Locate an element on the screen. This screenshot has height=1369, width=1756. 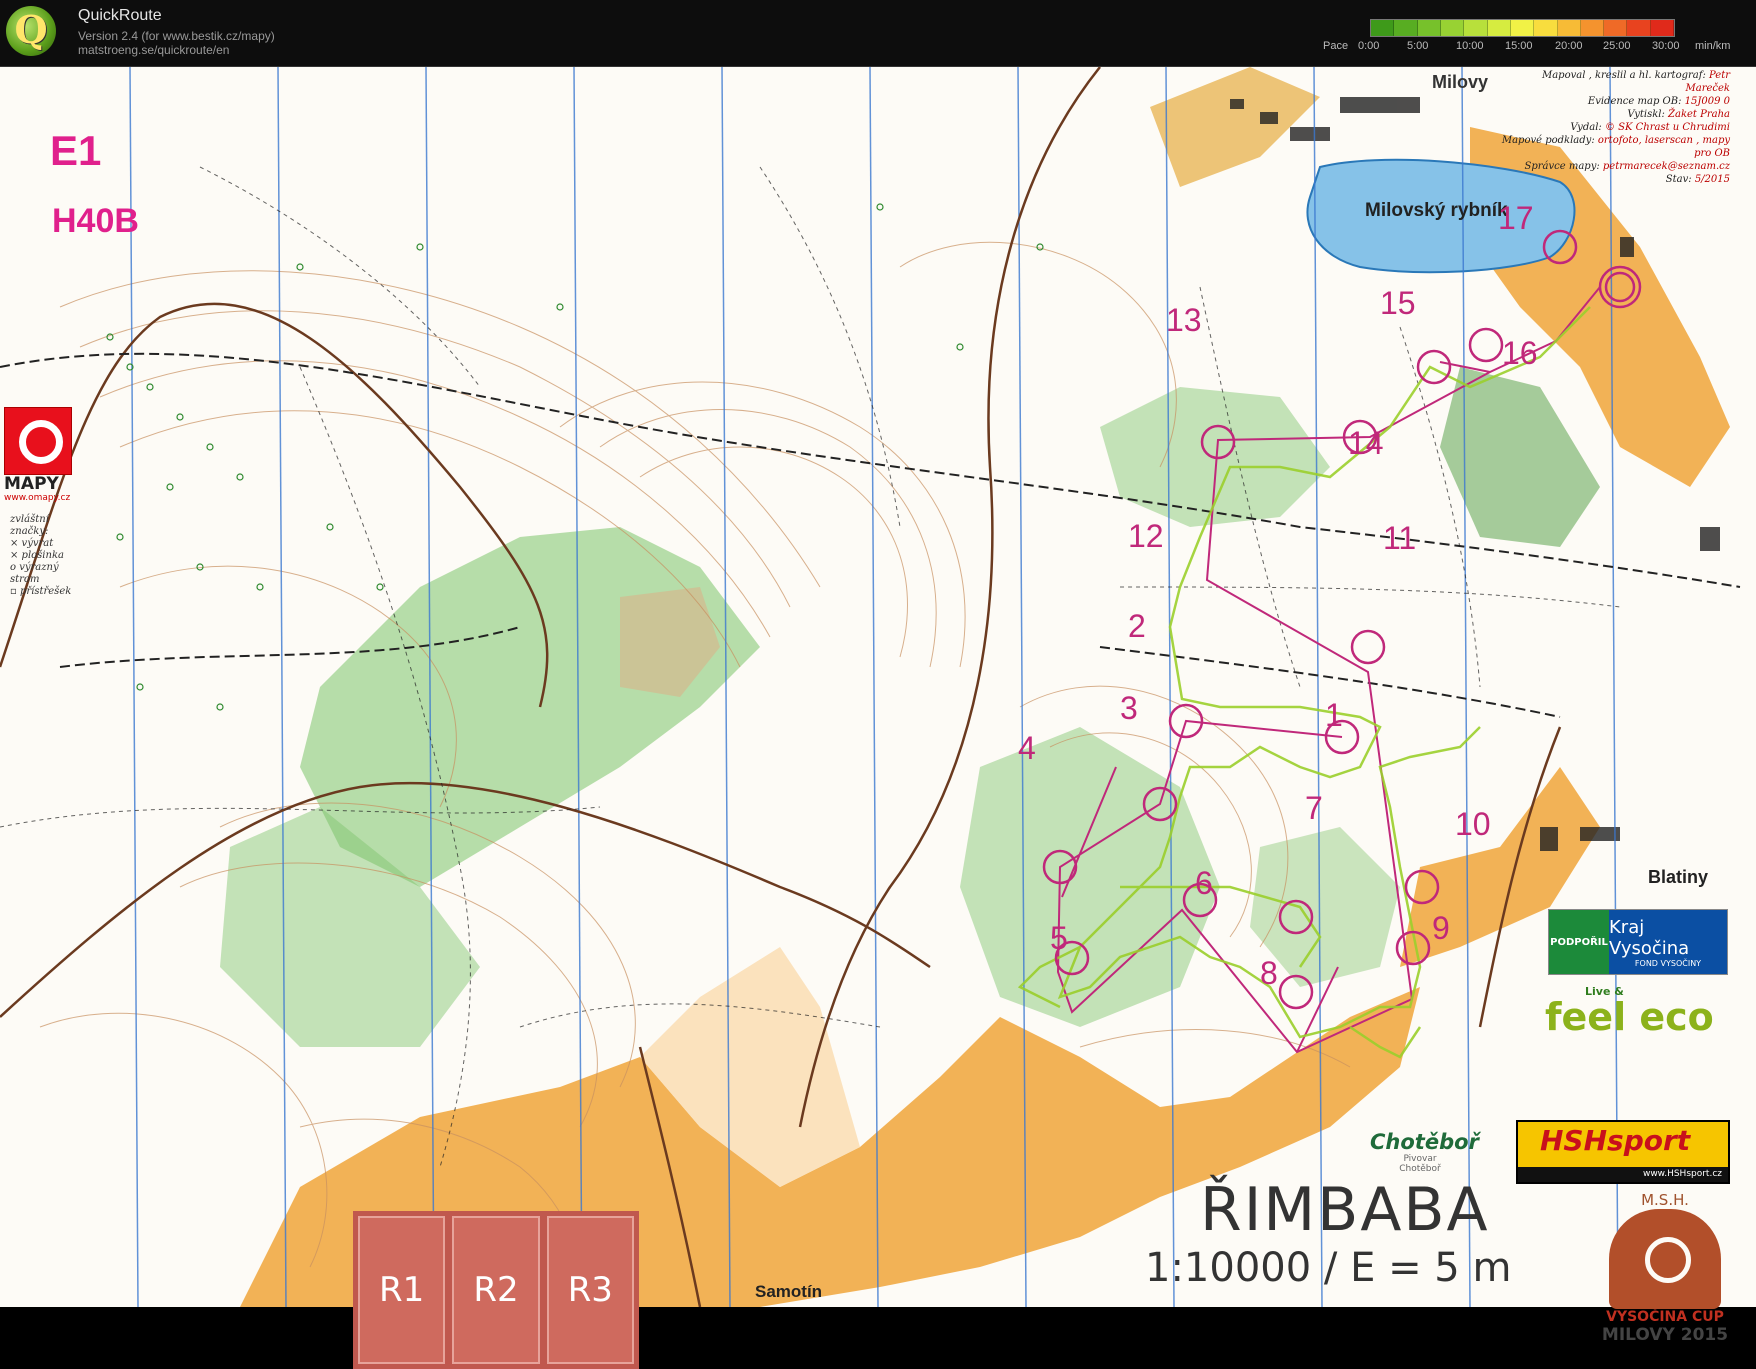
lake-label: Milovský rybník is located at coordinates (1436, 210).